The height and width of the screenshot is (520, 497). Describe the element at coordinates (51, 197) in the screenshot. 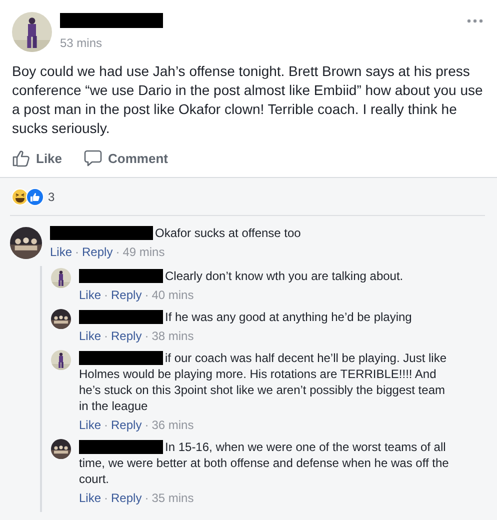

I see `reaction-count: 3` at that location.